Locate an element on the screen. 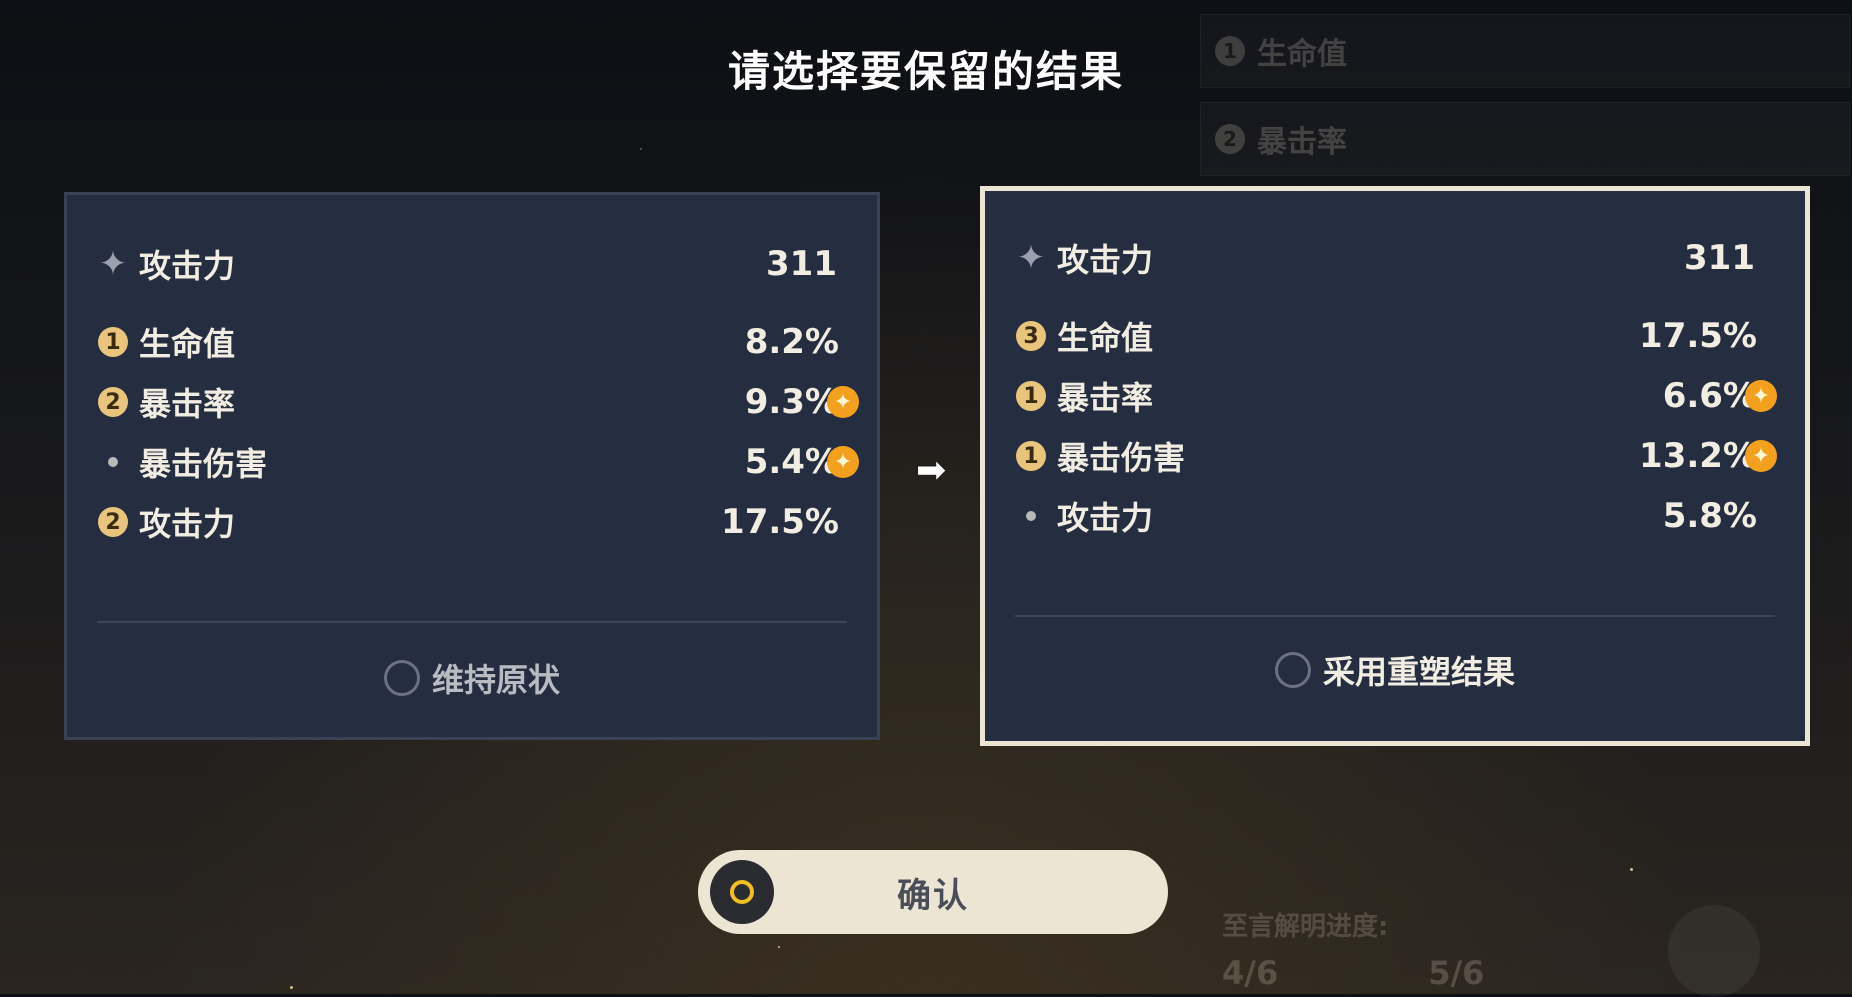  roll-count-badge: 3 is located at coordinates (1031, 336).